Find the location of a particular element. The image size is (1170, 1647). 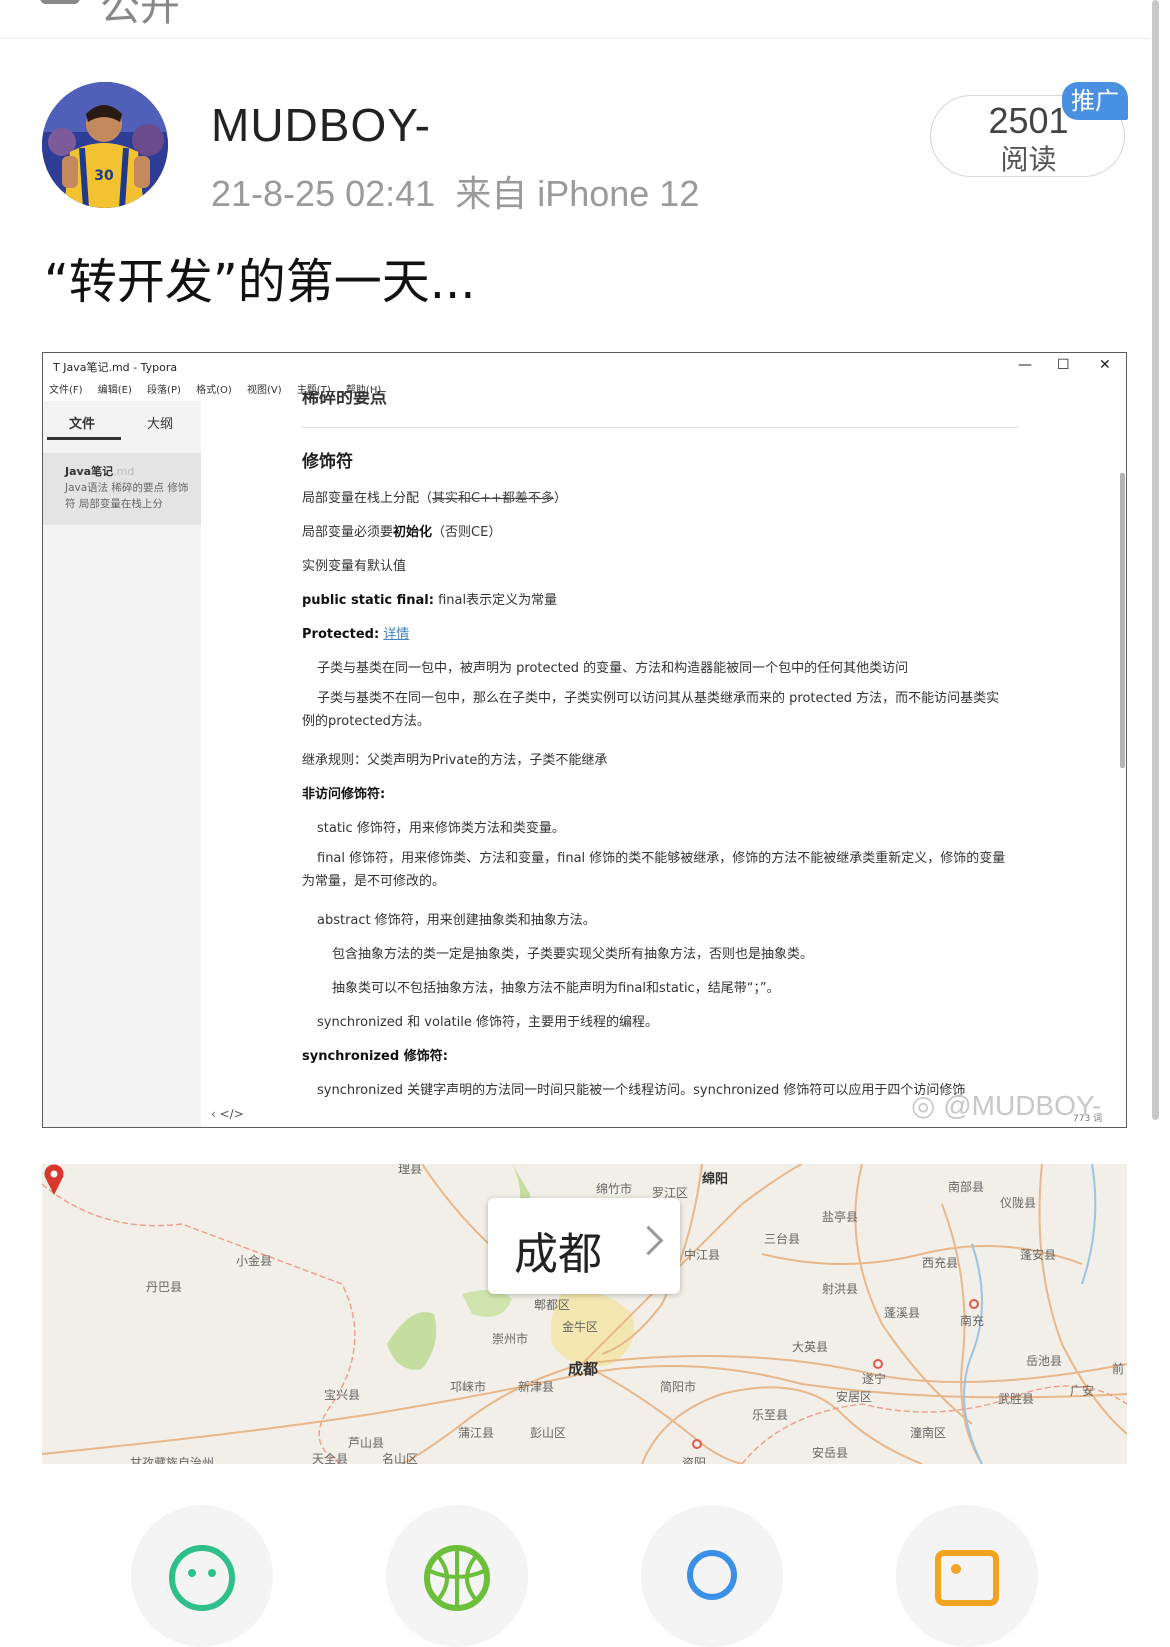

map-label: 简阳市 is located at coordinates (678, 1387).